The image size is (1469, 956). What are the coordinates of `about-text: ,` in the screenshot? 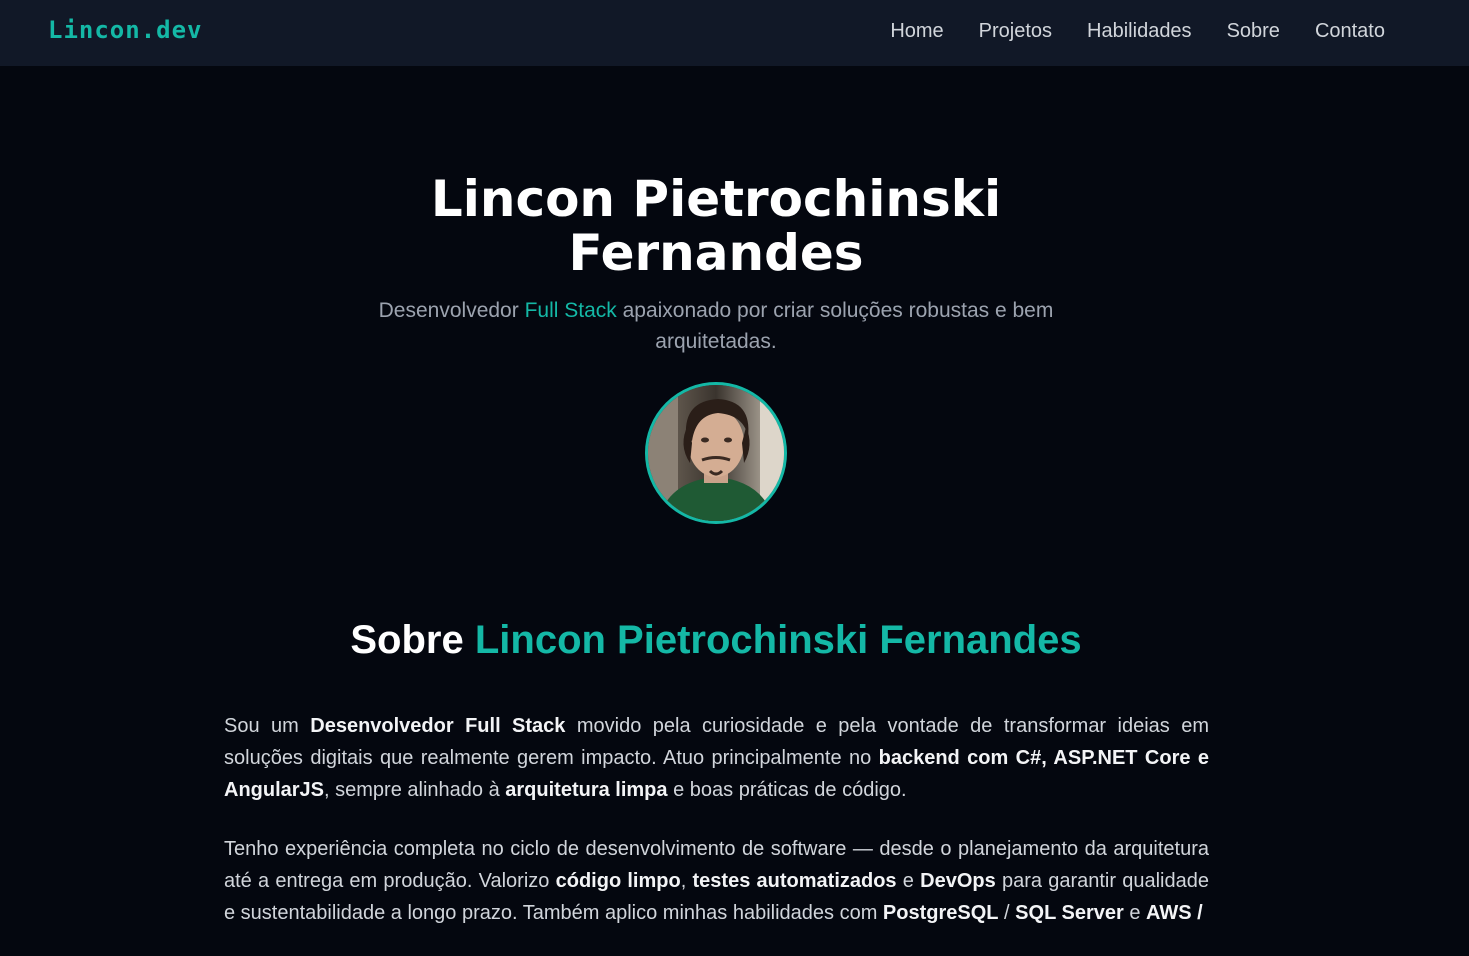 It's located at (686, 881).